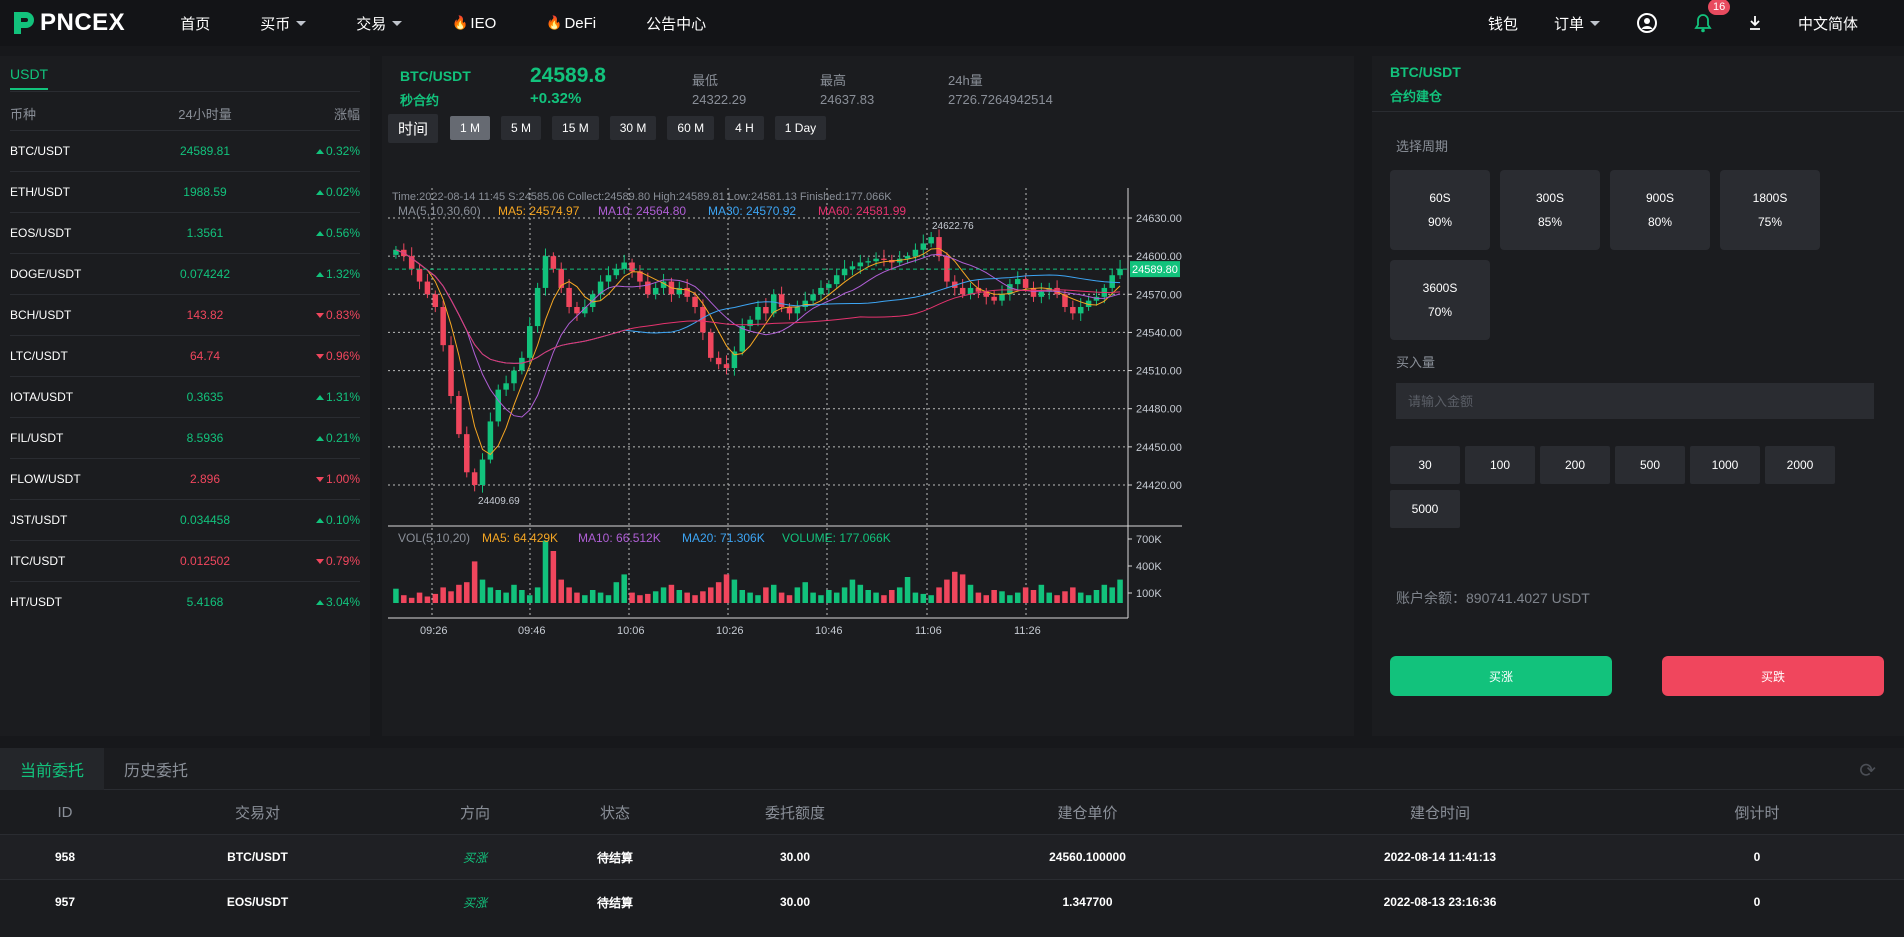 Image resolution: width=1904 pixels, height=937 pixels. What do you see at coordinates (1087, 857) in the screenshot?
I see `orders-cell-price: 24560.100000` at bounding box center [1087, 857].